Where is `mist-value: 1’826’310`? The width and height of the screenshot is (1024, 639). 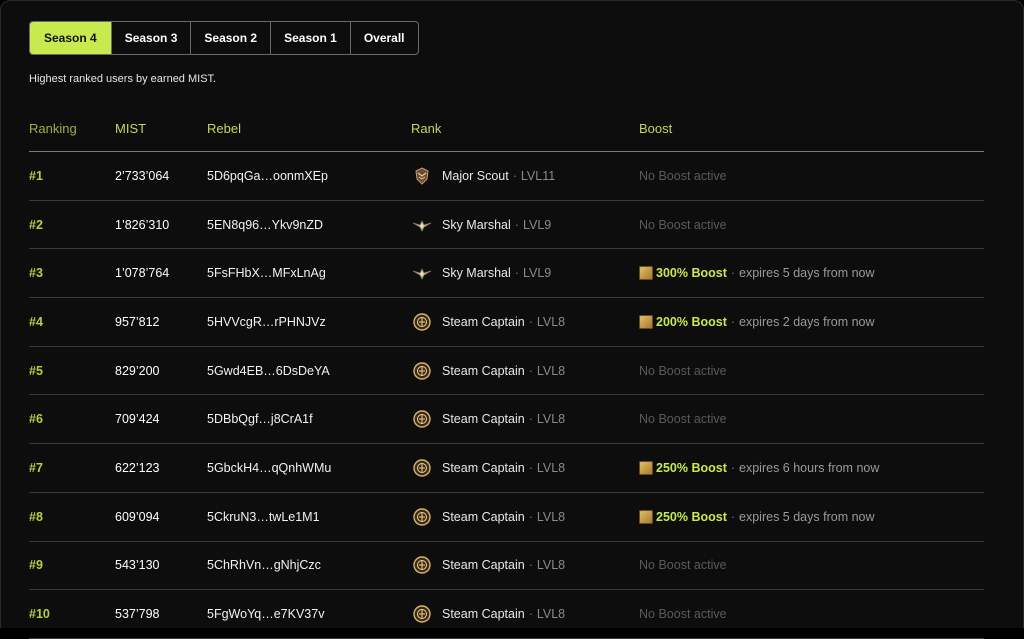 mist-value: 1’826’310 is located at coordinates (142, 224).